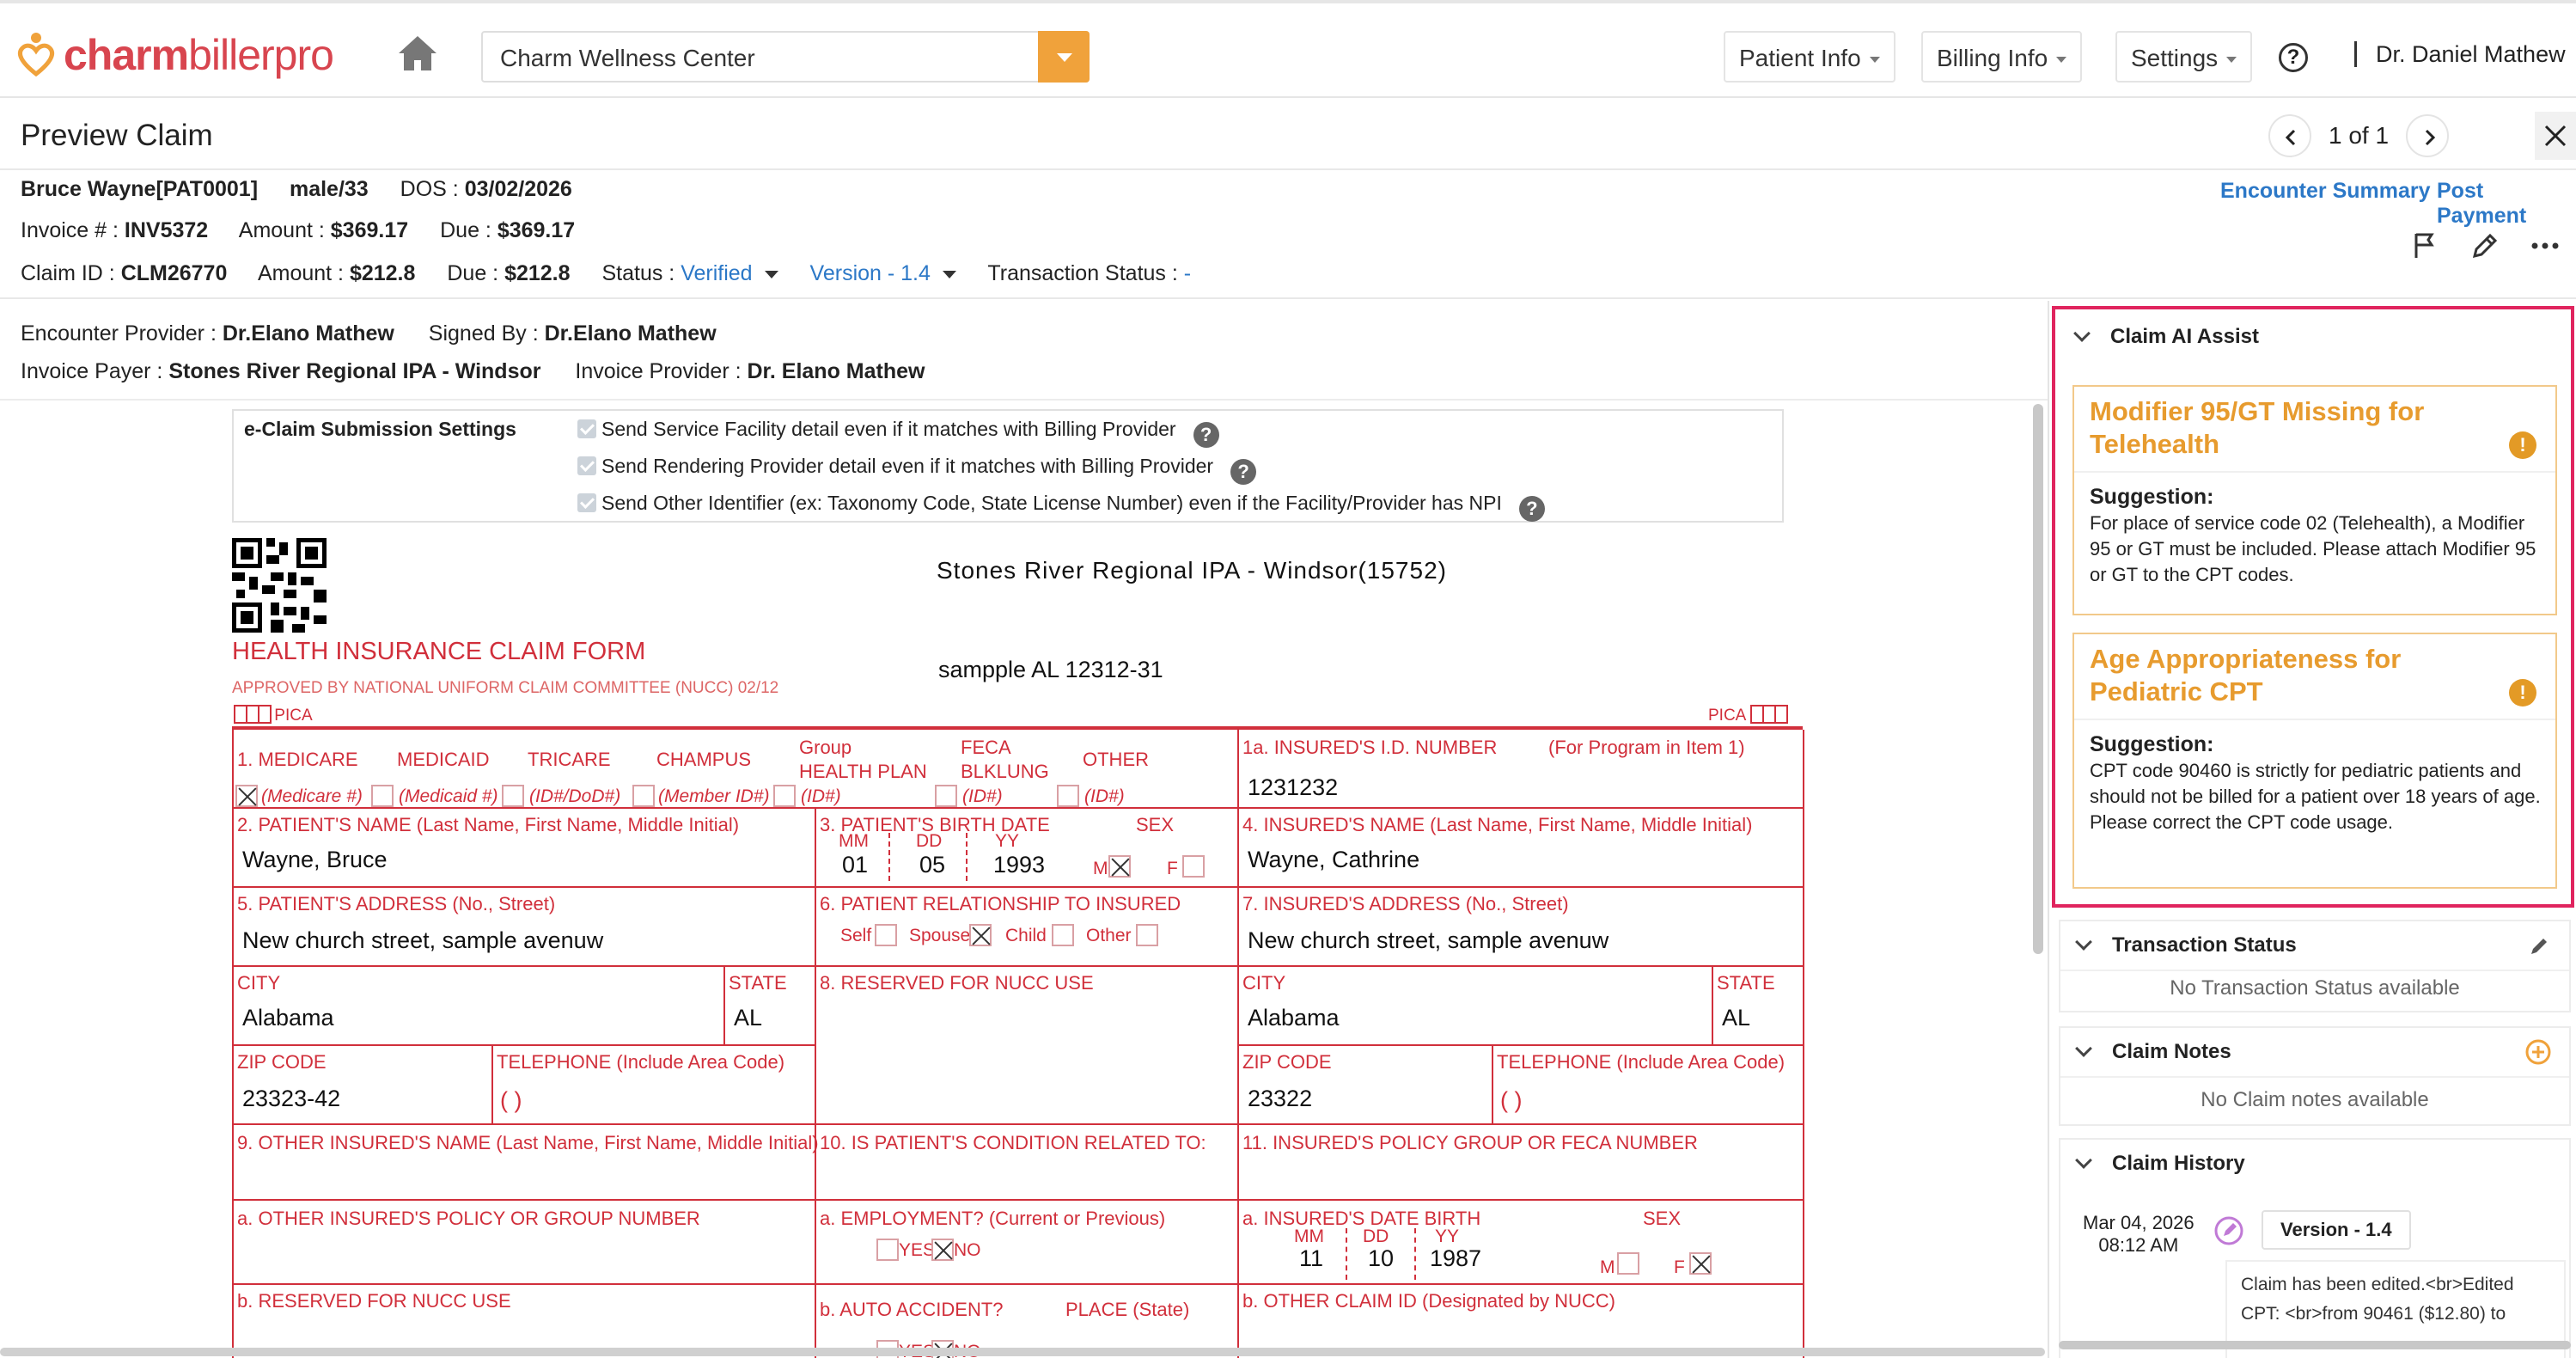 This screenshot has width=2576, height=1358. Describe the element at coordinates (1147, 935) in the screenshot. I see `other-relationship-checkbox` at that location.